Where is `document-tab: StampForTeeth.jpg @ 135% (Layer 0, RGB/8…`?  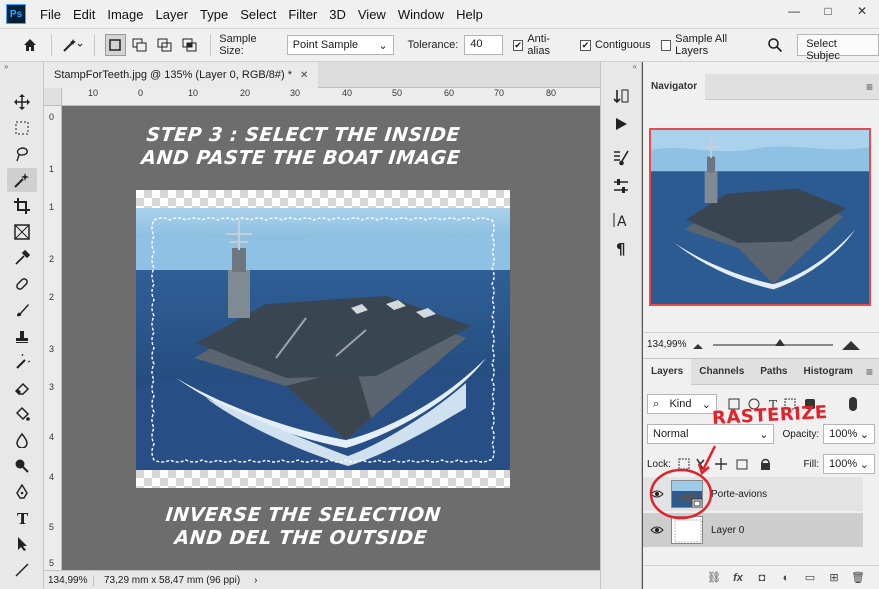
document-tab: StampForTeeth.jpg @ 135% (Layer 0, RGB/8… is located at coordinates (181, 75).